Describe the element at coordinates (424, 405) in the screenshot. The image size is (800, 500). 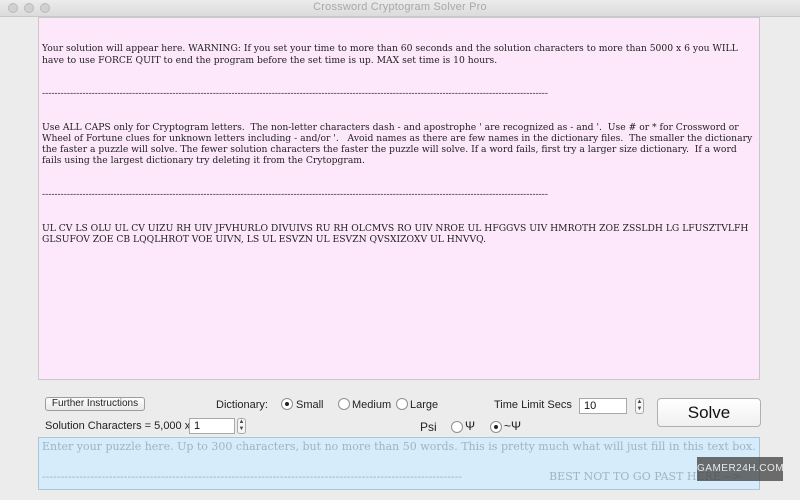
I see `dictionary-large-label: Large` at that location.